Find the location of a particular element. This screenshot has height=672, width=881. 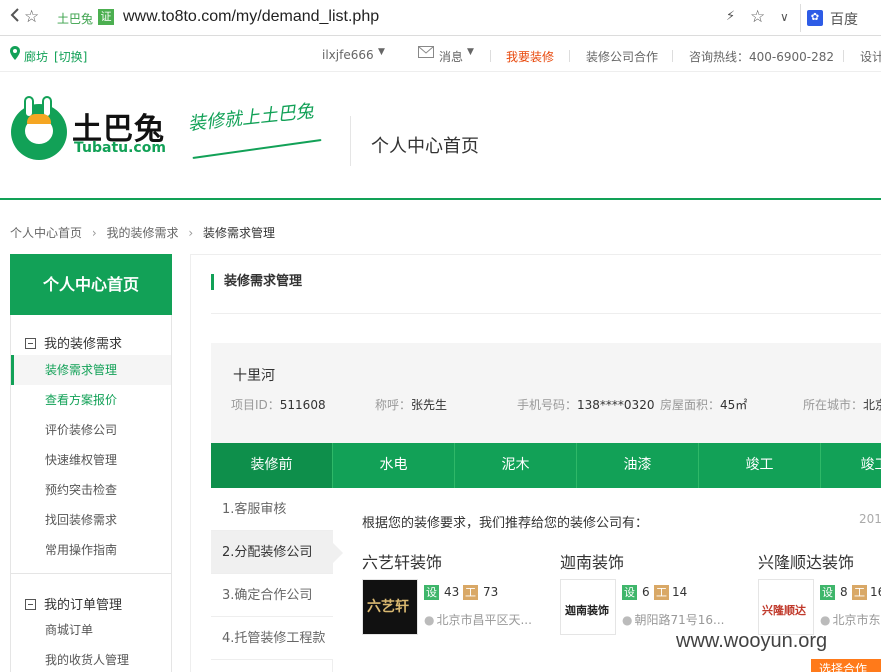

sidebar-item-demand-manage: 装修需求管理 is located at coordinates (91, 370).